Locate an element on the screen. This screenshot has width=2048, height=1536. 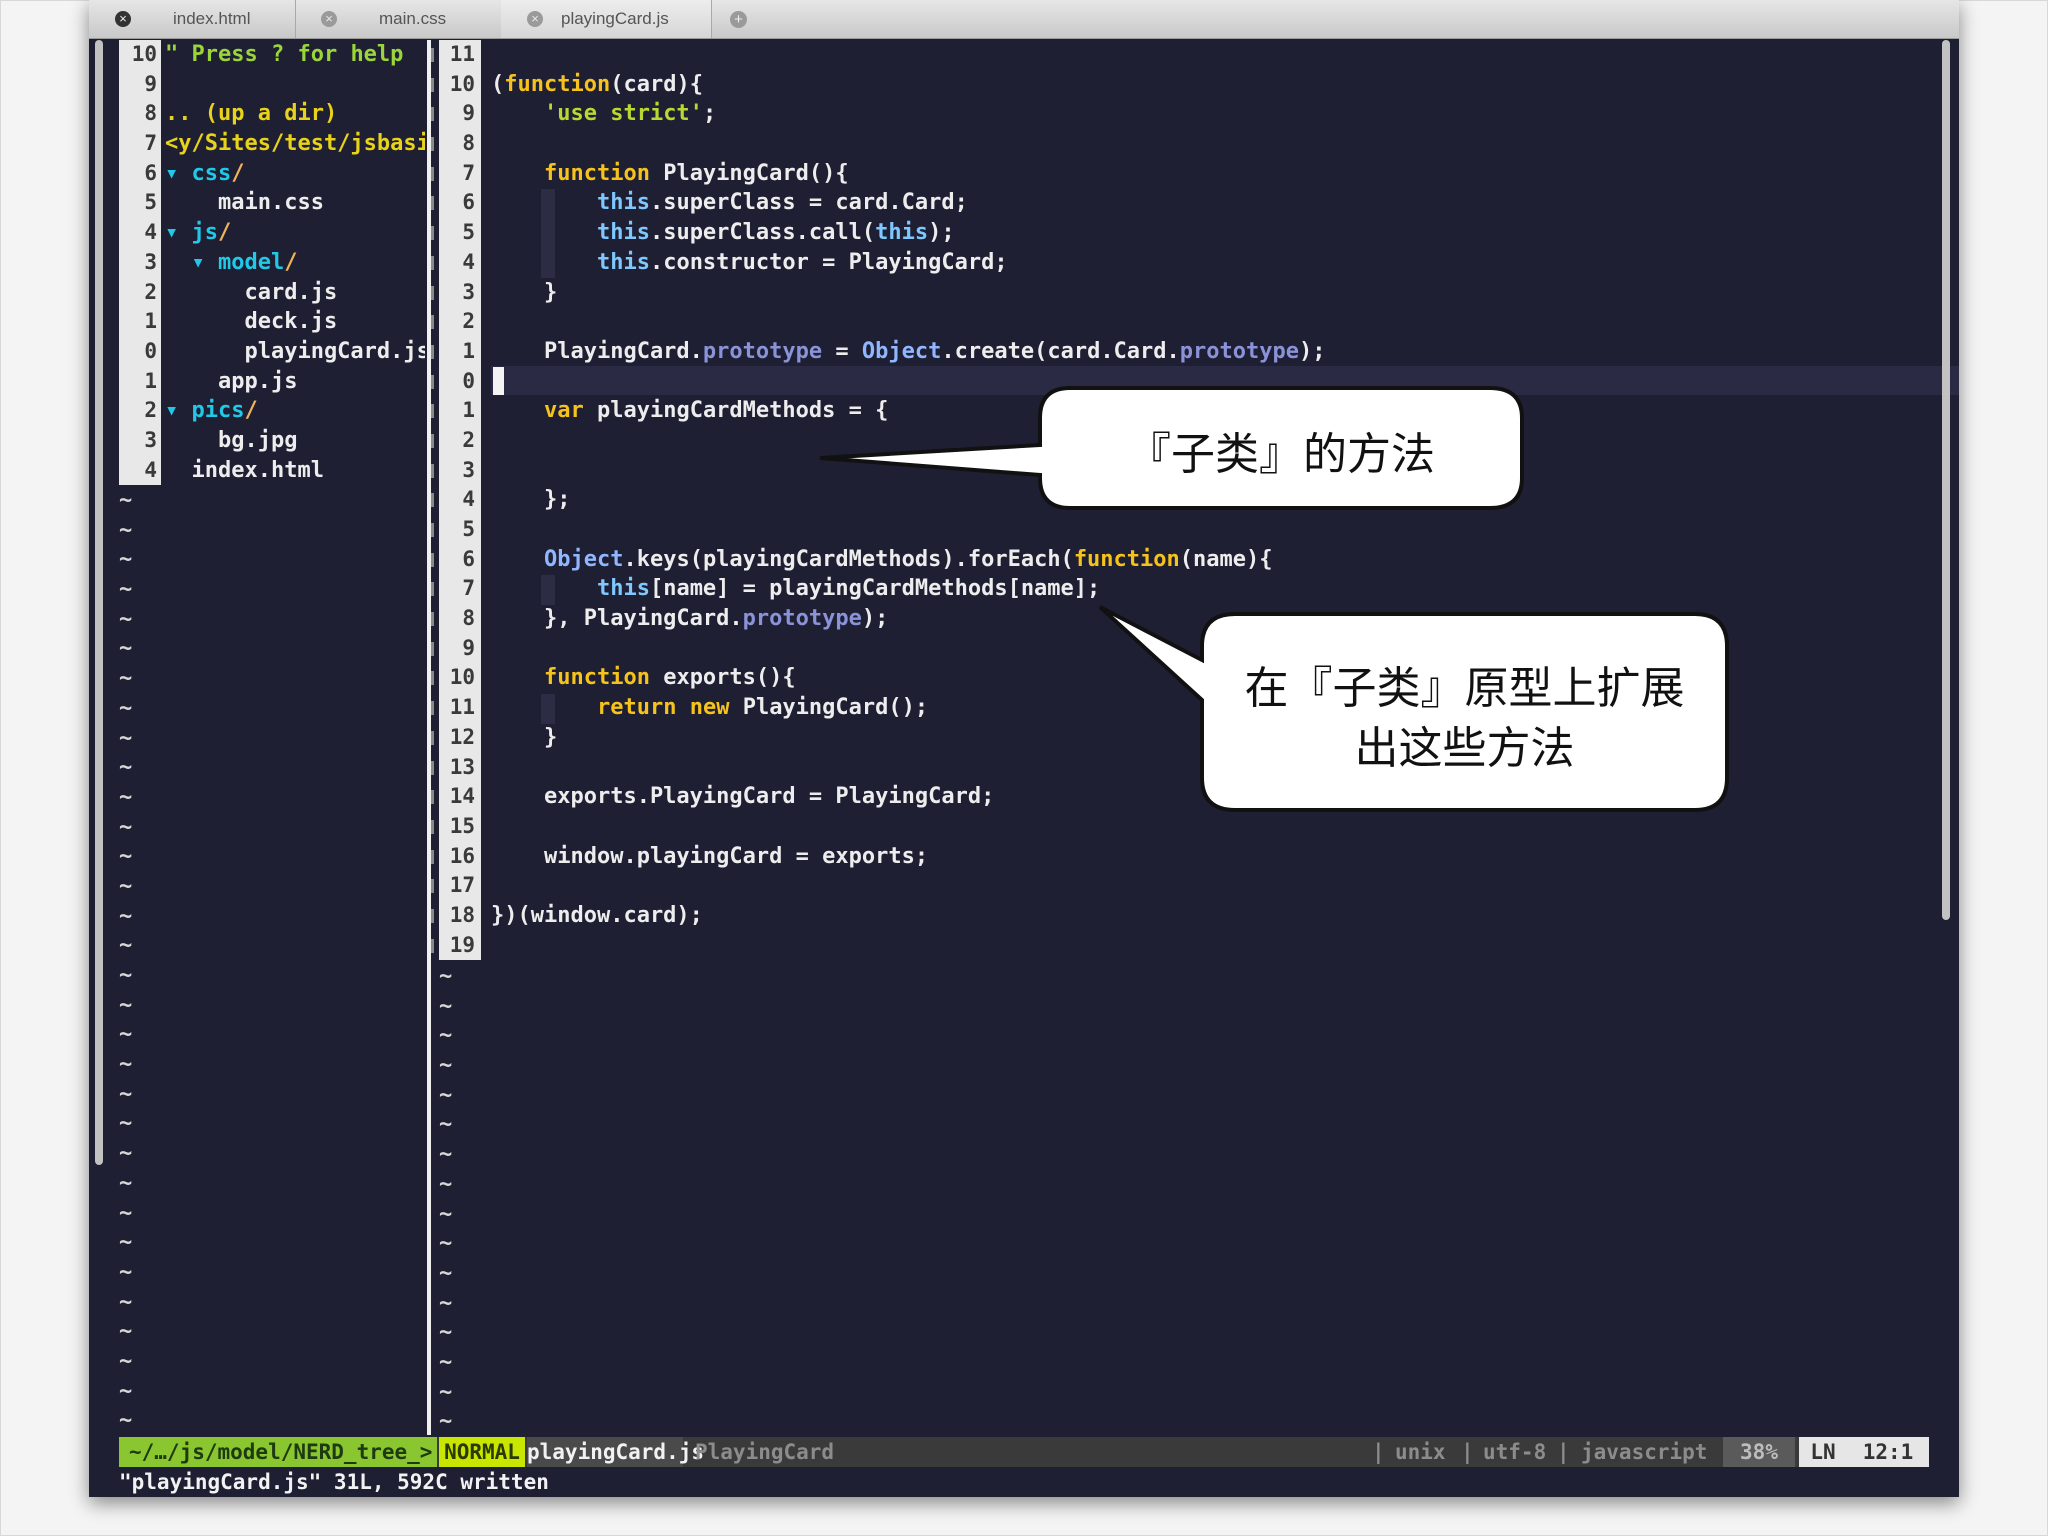
callout-text-prototype-line2: 出这些方法 is located at coordinates (1464, 748).